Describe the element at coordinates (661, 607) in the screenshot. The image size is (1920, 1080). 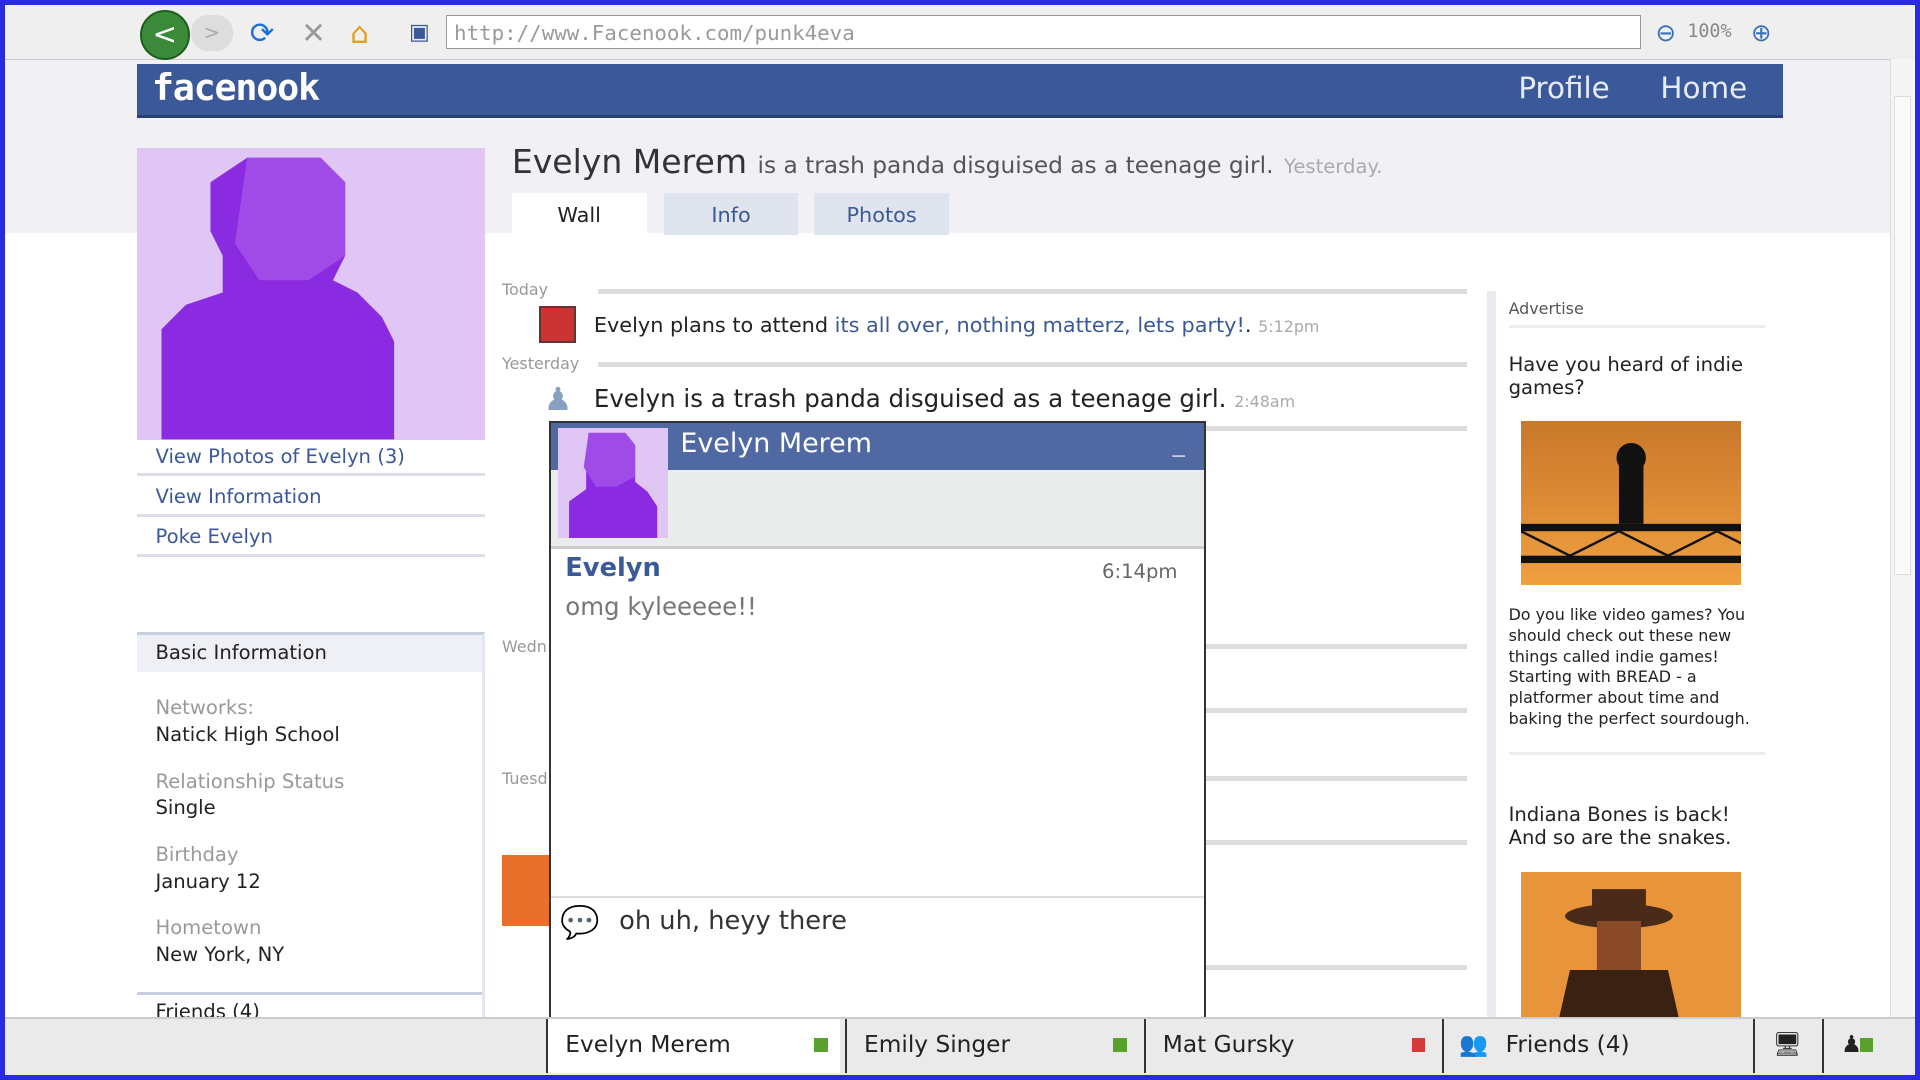
I see `message-text: omg kyleeeee!!` at that location.